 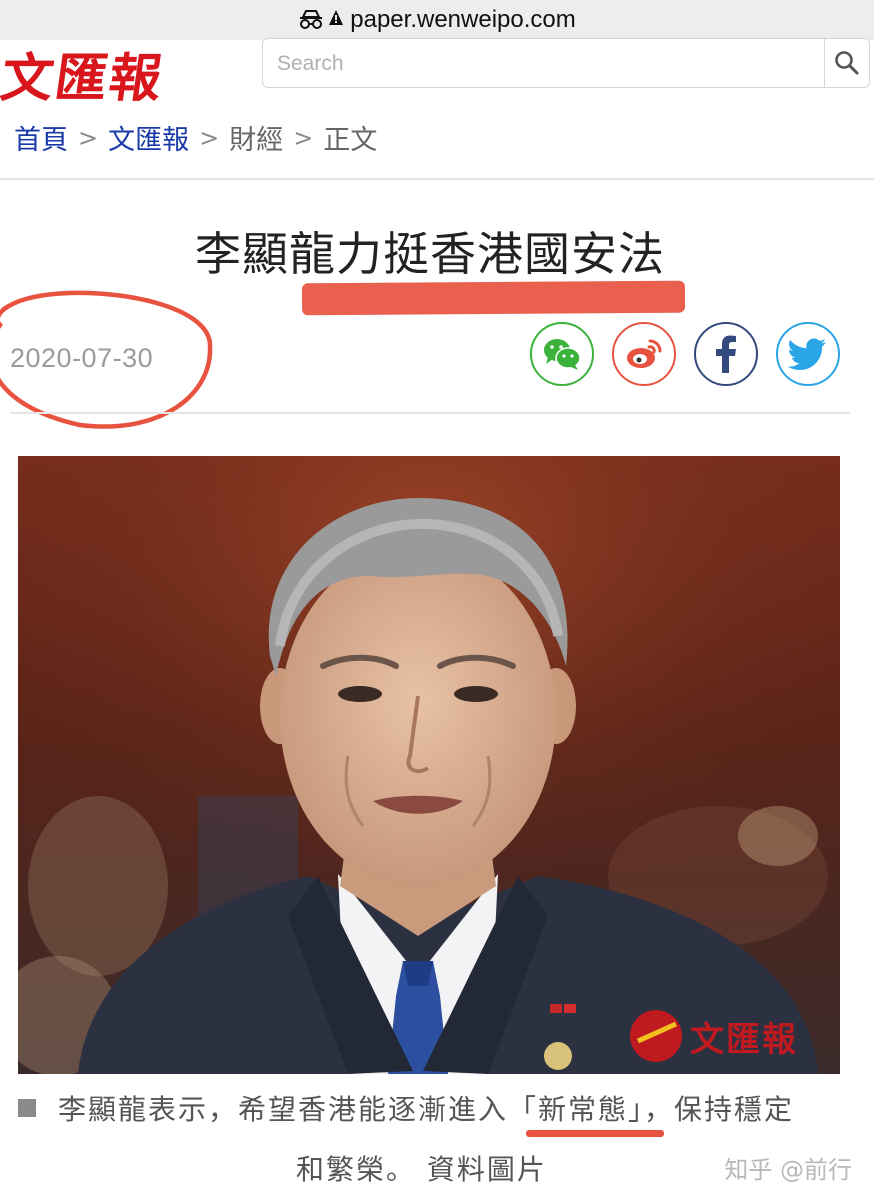 I want to click on facebook-icon, so click(x=726, y=354).